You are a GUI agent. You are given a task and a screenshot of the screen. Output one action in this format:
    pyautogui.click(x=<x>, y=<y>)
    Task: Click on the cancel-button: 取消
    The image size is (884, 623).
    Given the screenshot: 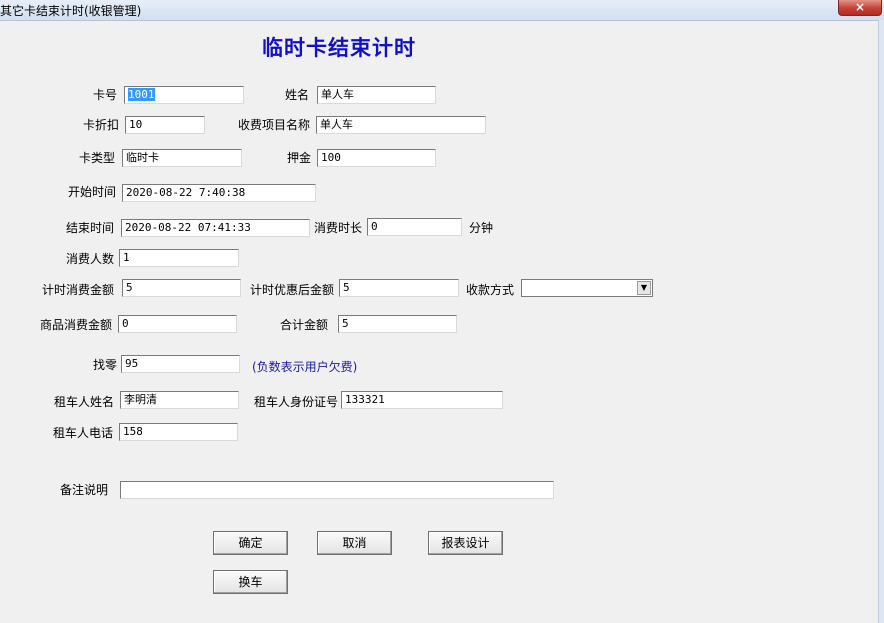 What is the action you would take?
    pyautogui.click(x=354, y=543)
    